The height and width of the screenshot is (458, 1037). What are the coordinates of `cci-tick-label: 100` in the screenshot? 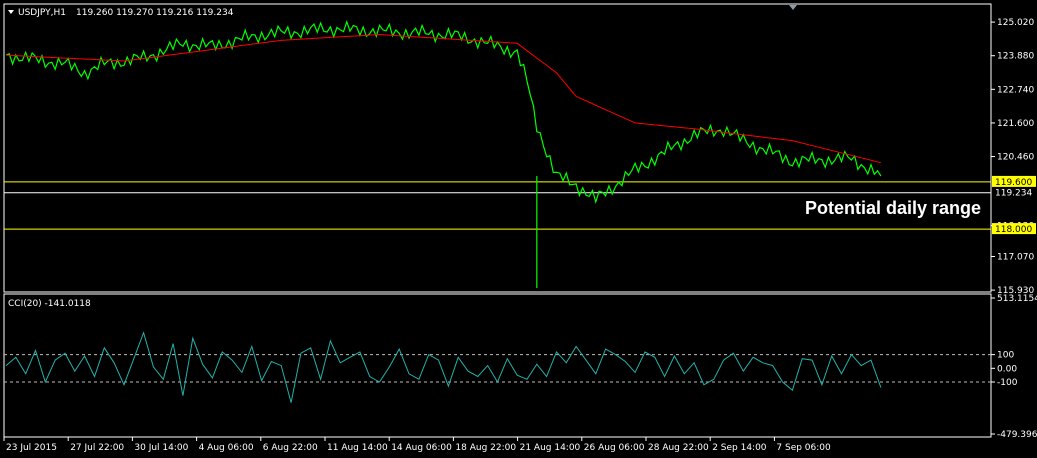 It's located at (1005, 356).